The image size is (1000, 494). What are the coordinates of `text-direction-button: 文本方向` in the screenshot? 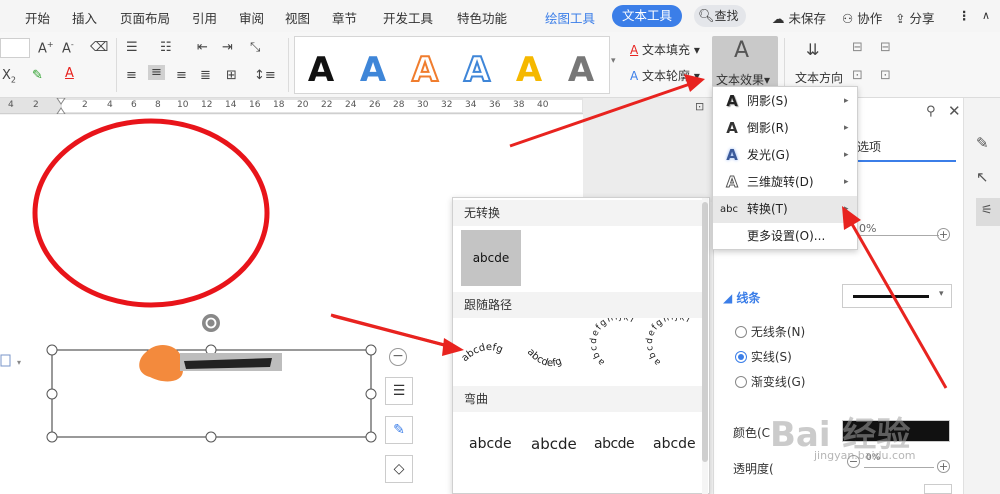 It's located at (819, 77).